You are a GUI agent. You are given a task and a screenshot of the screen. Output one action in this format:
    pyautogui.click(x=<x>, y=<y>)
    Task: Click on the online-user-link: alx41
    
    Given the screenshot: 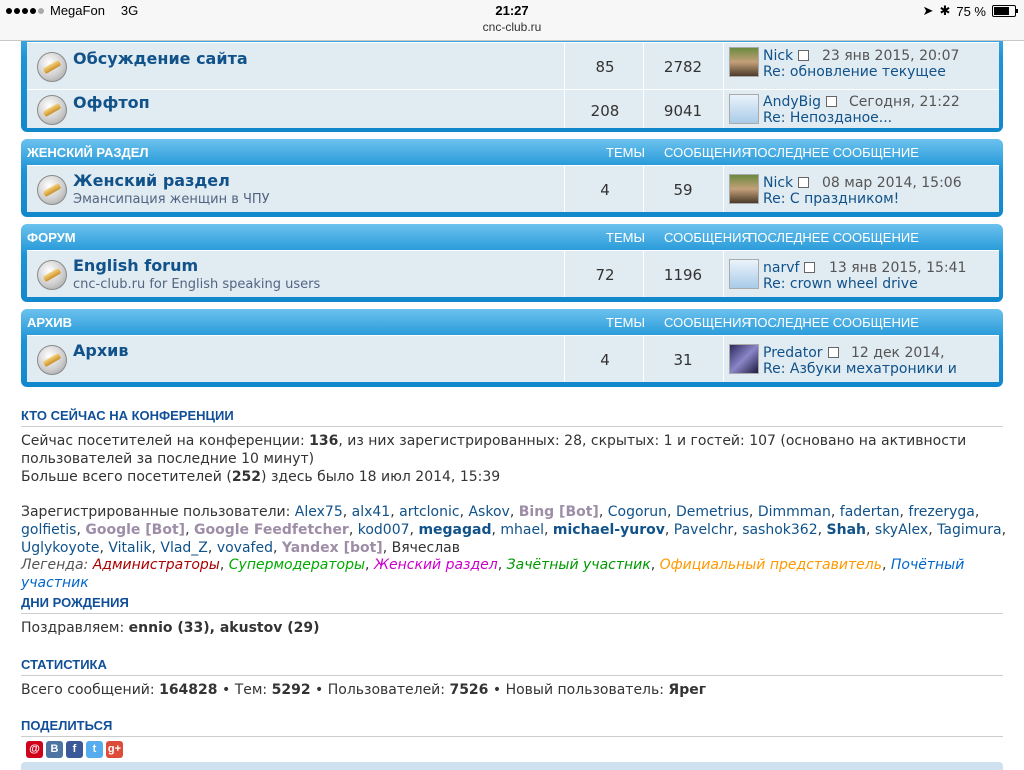 What is the action you would take?
    pyautogui.click(x=371, y=512)
    